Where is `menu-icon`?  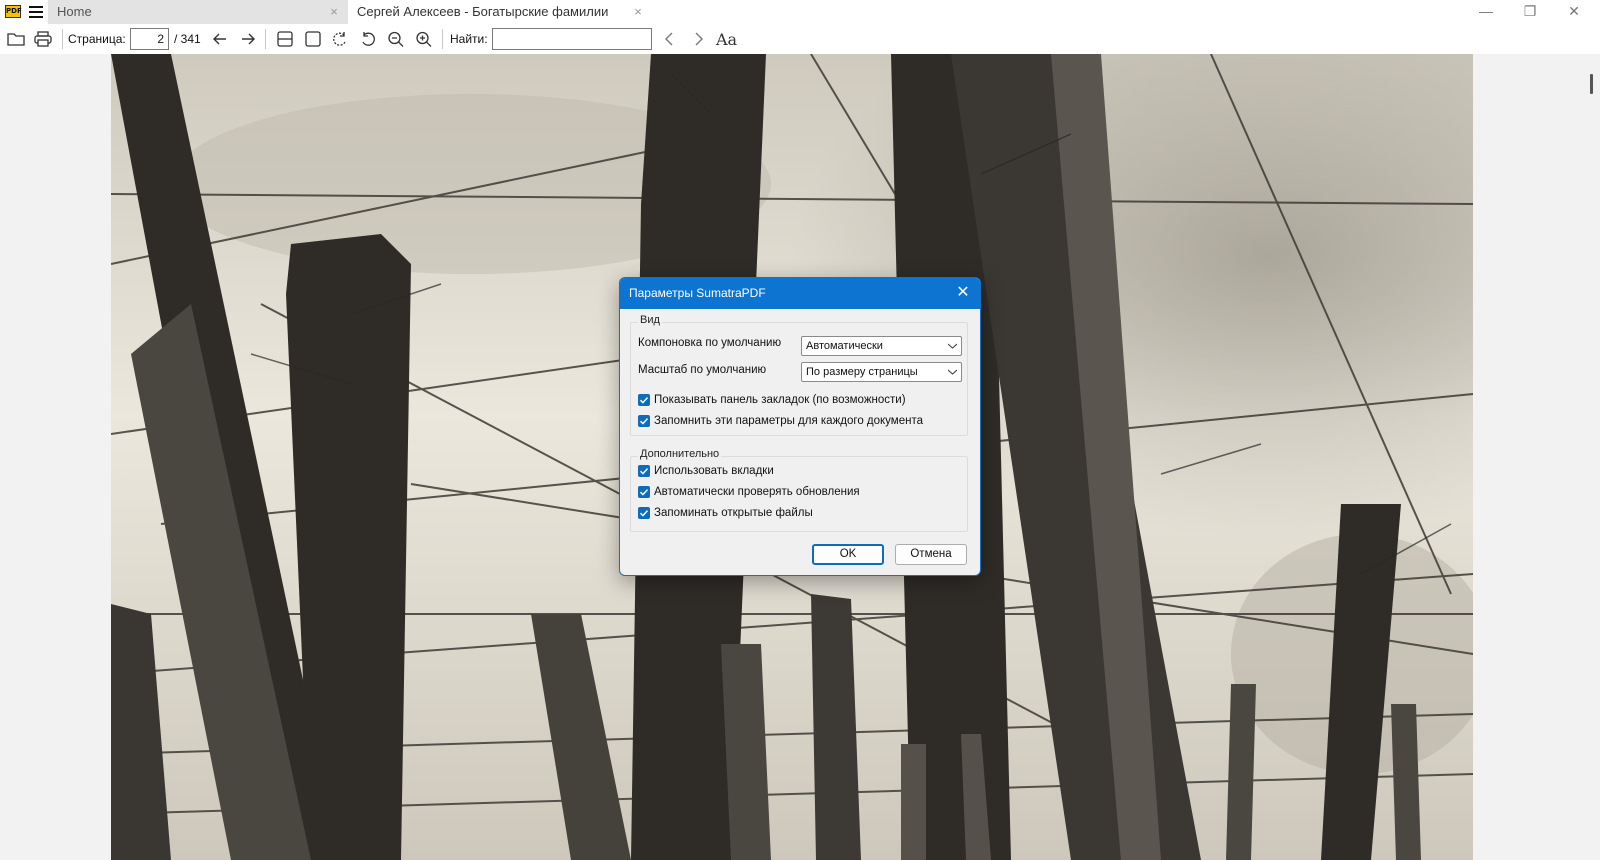 menu-icon is located at coordinates (36, 12).